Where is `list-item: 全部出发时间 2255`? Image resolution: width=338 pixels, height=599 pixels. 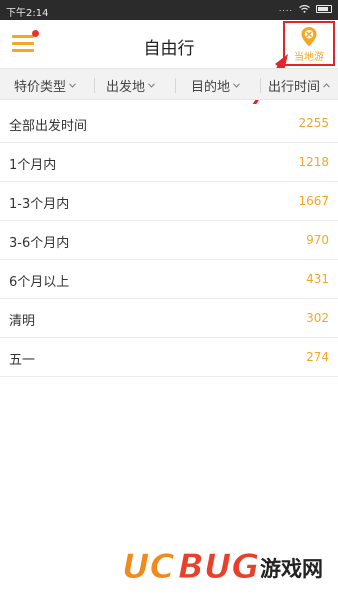 list-item: 全部出发时间 2255 is located at coordinates (169, 123).